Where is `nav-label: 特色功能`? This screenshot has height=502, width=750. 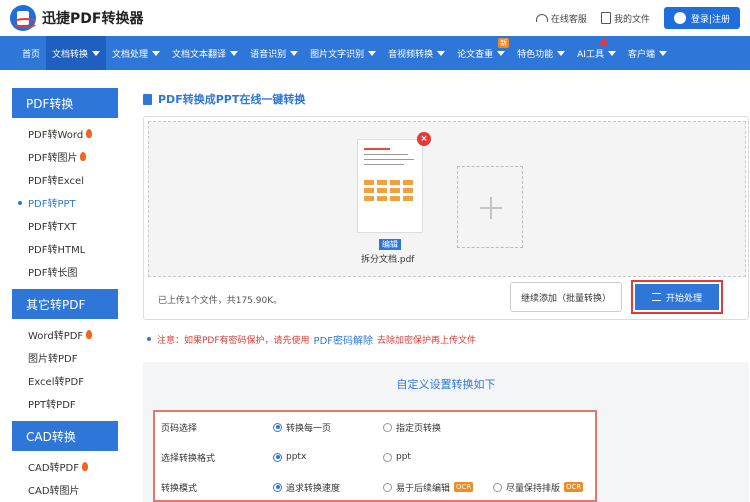
nav-label: 特色功能 is located at coordinates (535, 54).